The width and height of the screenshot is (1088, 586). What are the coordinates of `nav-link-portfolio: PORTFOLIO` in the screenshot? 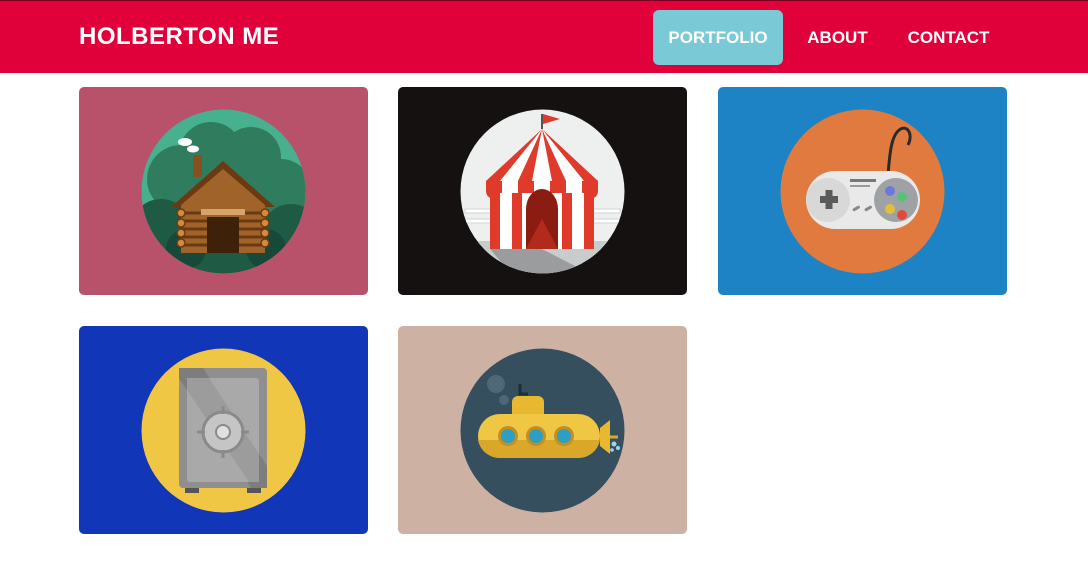 It's located at (718, 37).